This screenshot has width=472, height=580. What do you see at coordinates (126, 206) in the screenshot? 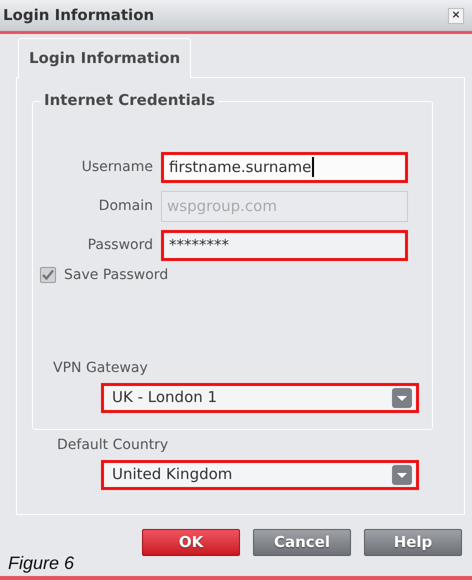
I see `field-label: Domain` at bounding box center [126, 206].